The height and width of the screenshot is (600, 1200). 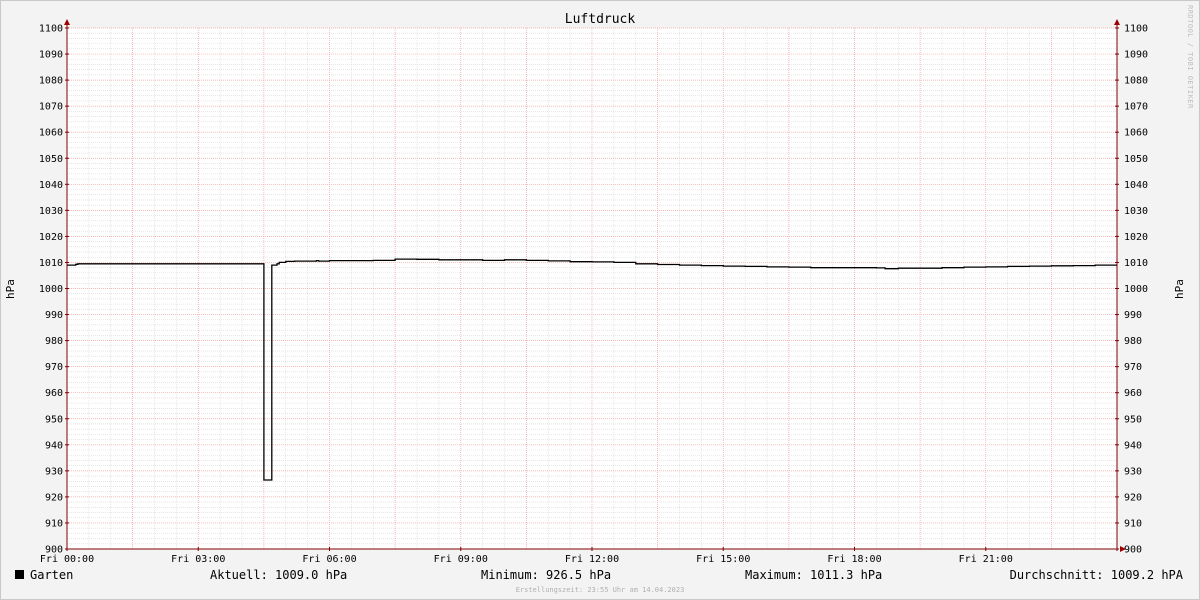 What do you see at coordinates (723, 559) in the screenshot?
I see `x-tick-label: Fri 15:00` at bounding box center [723, 559].